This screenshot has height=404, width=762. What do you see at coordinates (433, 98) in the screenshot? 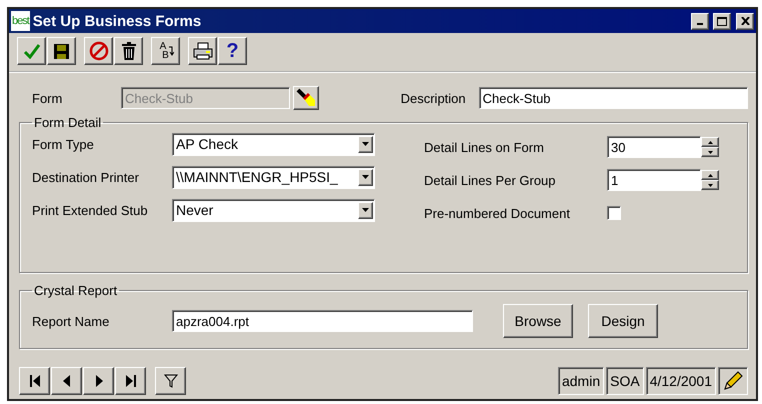
I see `field-label: Description` at bounding box center [433, 98].